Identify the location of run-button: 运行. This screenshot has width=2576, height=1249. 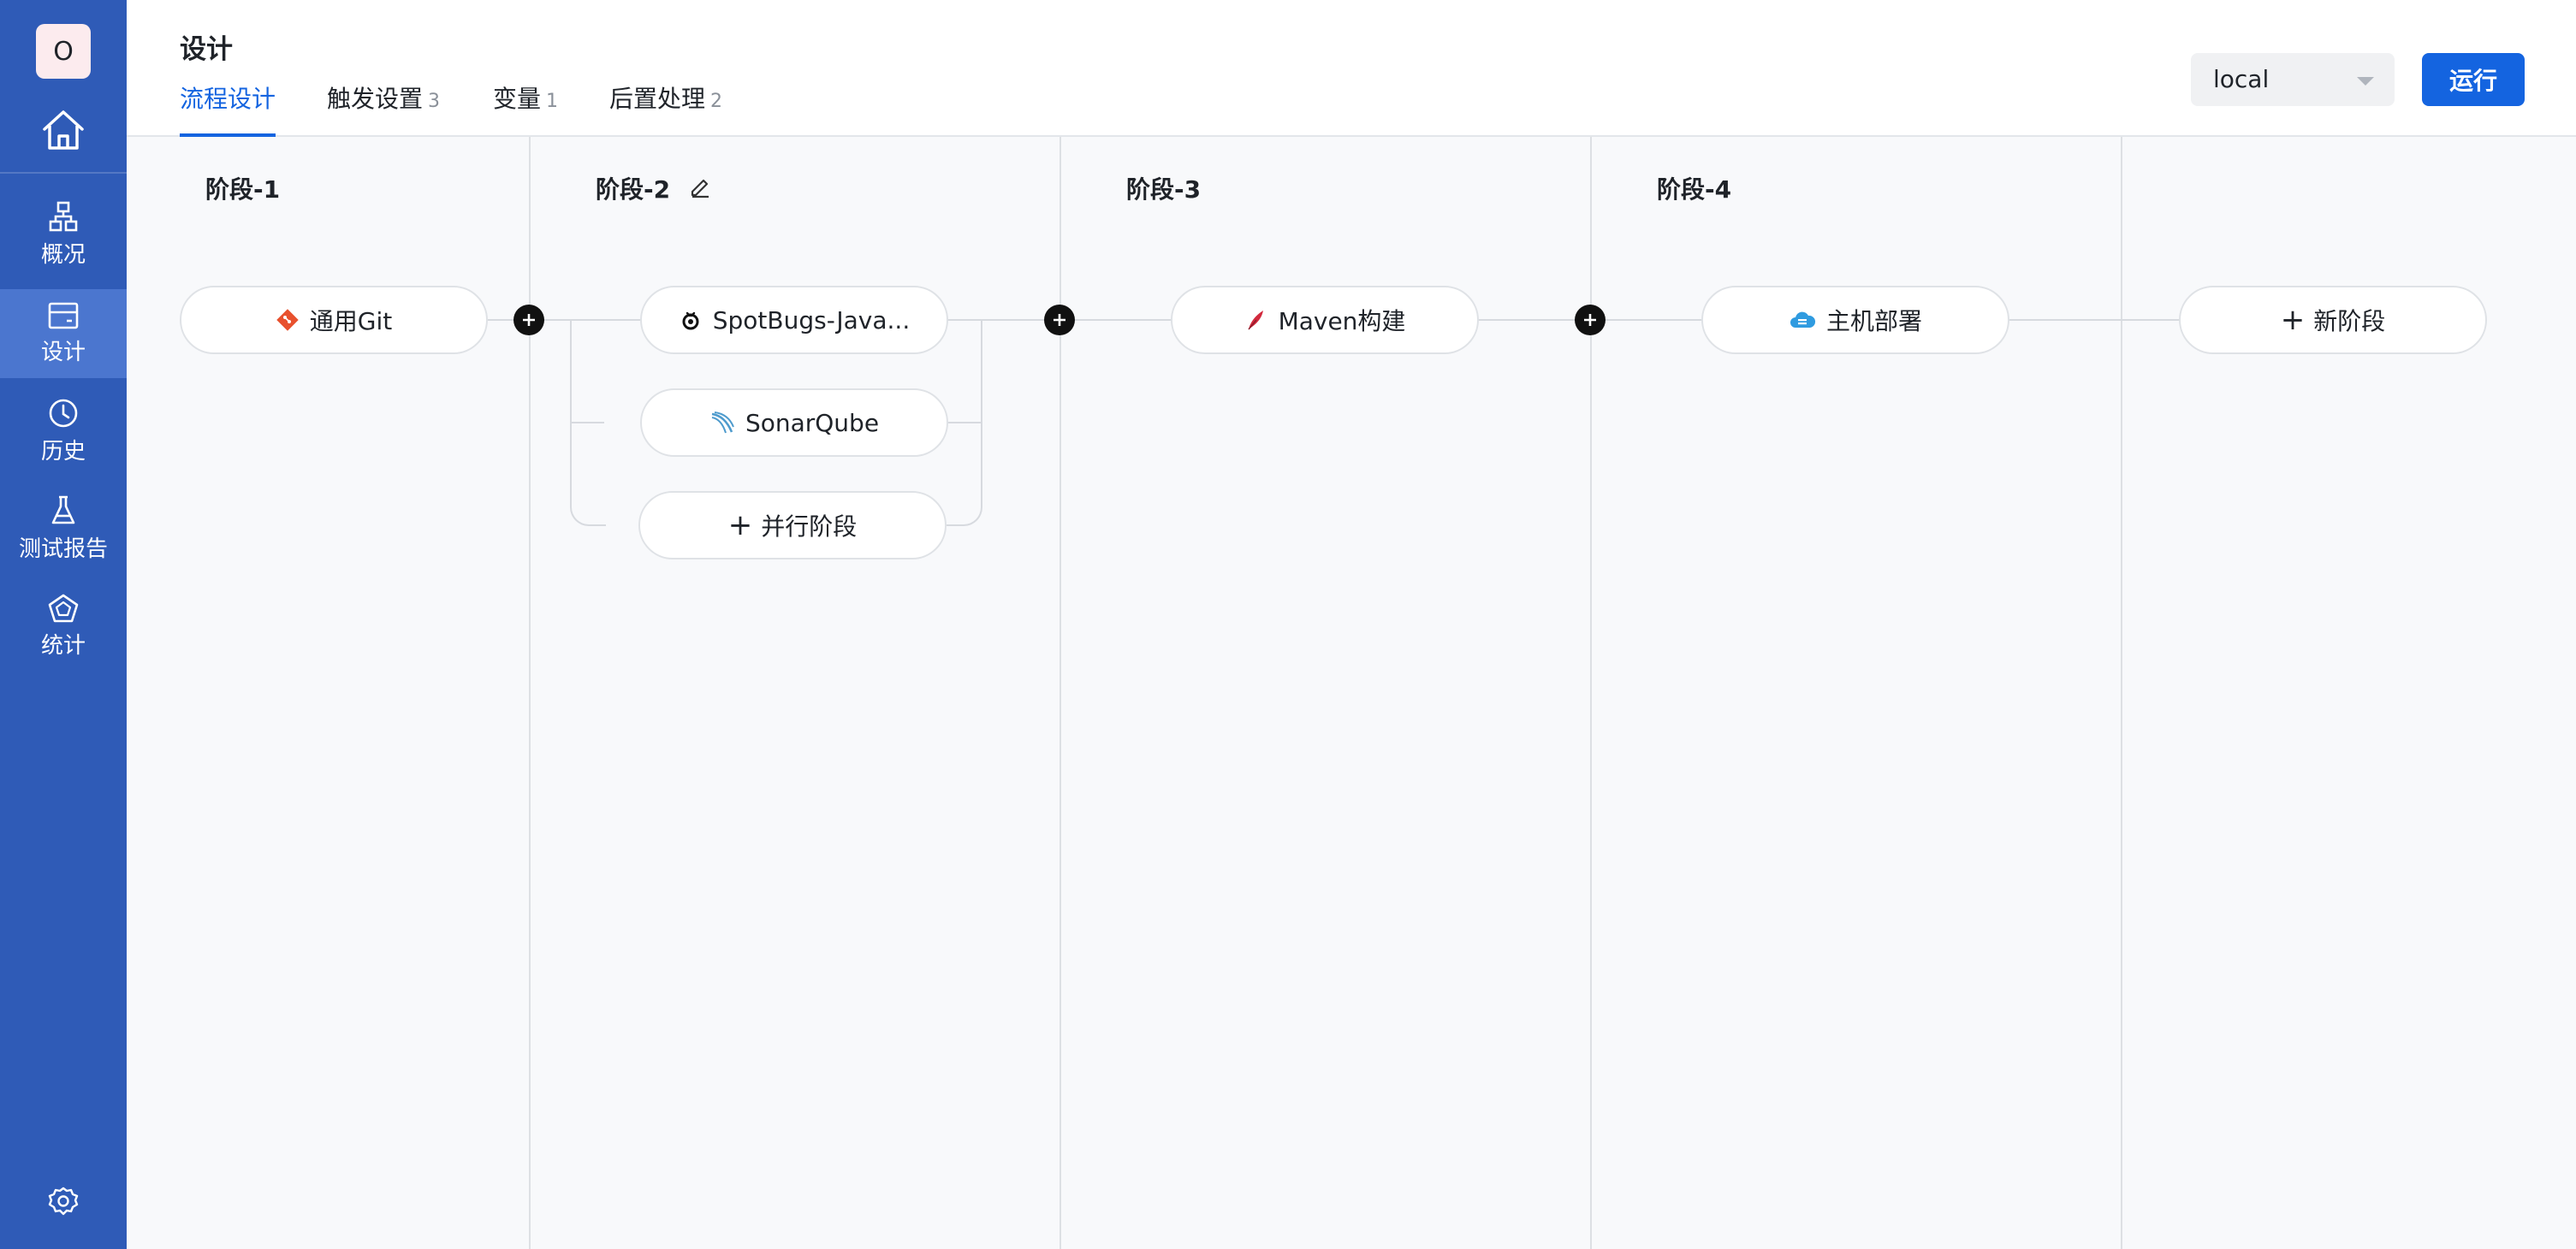
(2473, 79).